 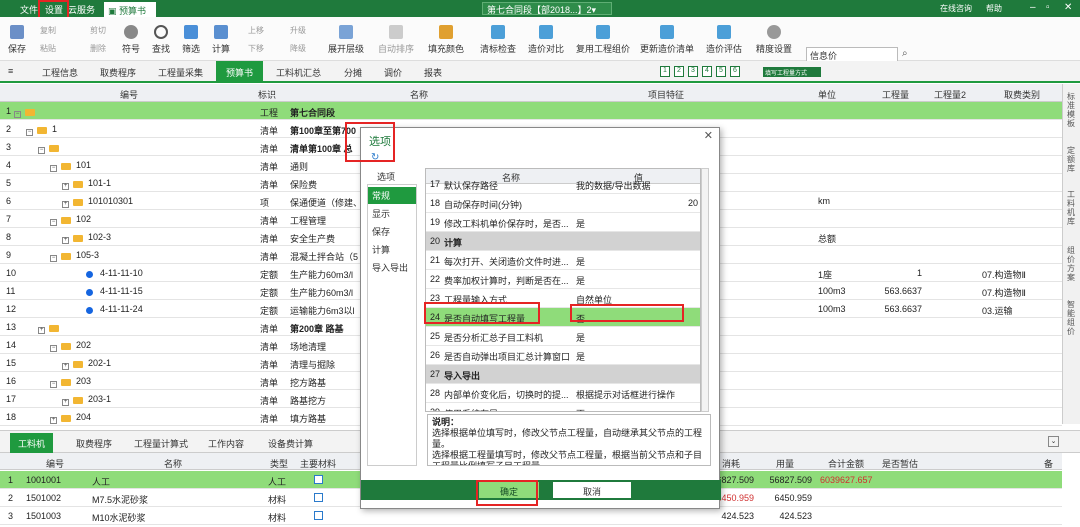 What do you see at coordinates (325, 292) in the screenshot?
I see `row-name: 生产能力60m3/l` at bounding box center [325, 292].